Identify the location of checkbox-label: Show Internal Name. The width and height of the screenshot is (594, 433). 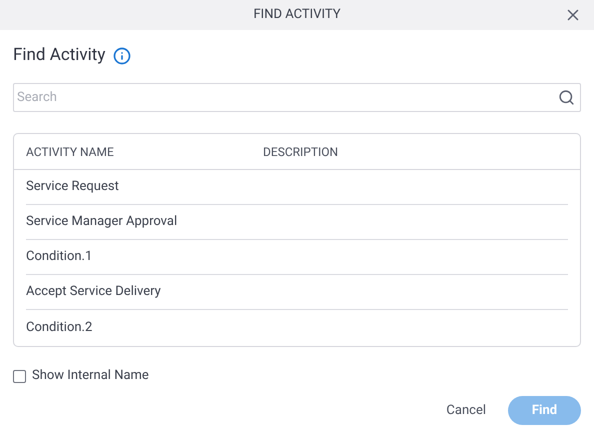
(90, 376).